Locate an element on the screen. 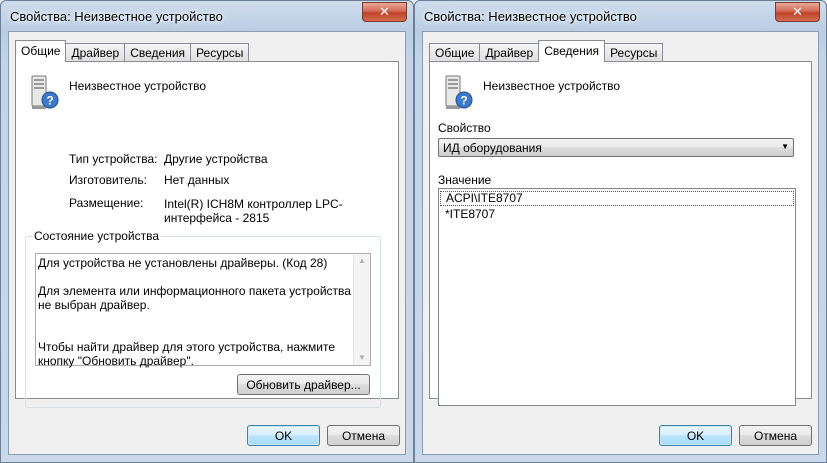 This screenshot has height=463, width=827. scroll-up-arrow-icon: ▲ is located at coordinates (362, 261).